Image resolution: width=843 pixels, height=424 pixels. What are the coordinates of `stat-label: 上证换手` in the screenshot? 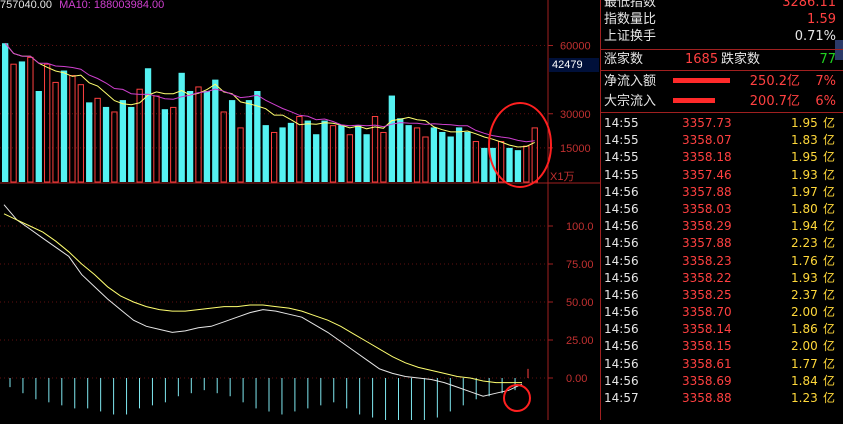 It's located at (630, 36).